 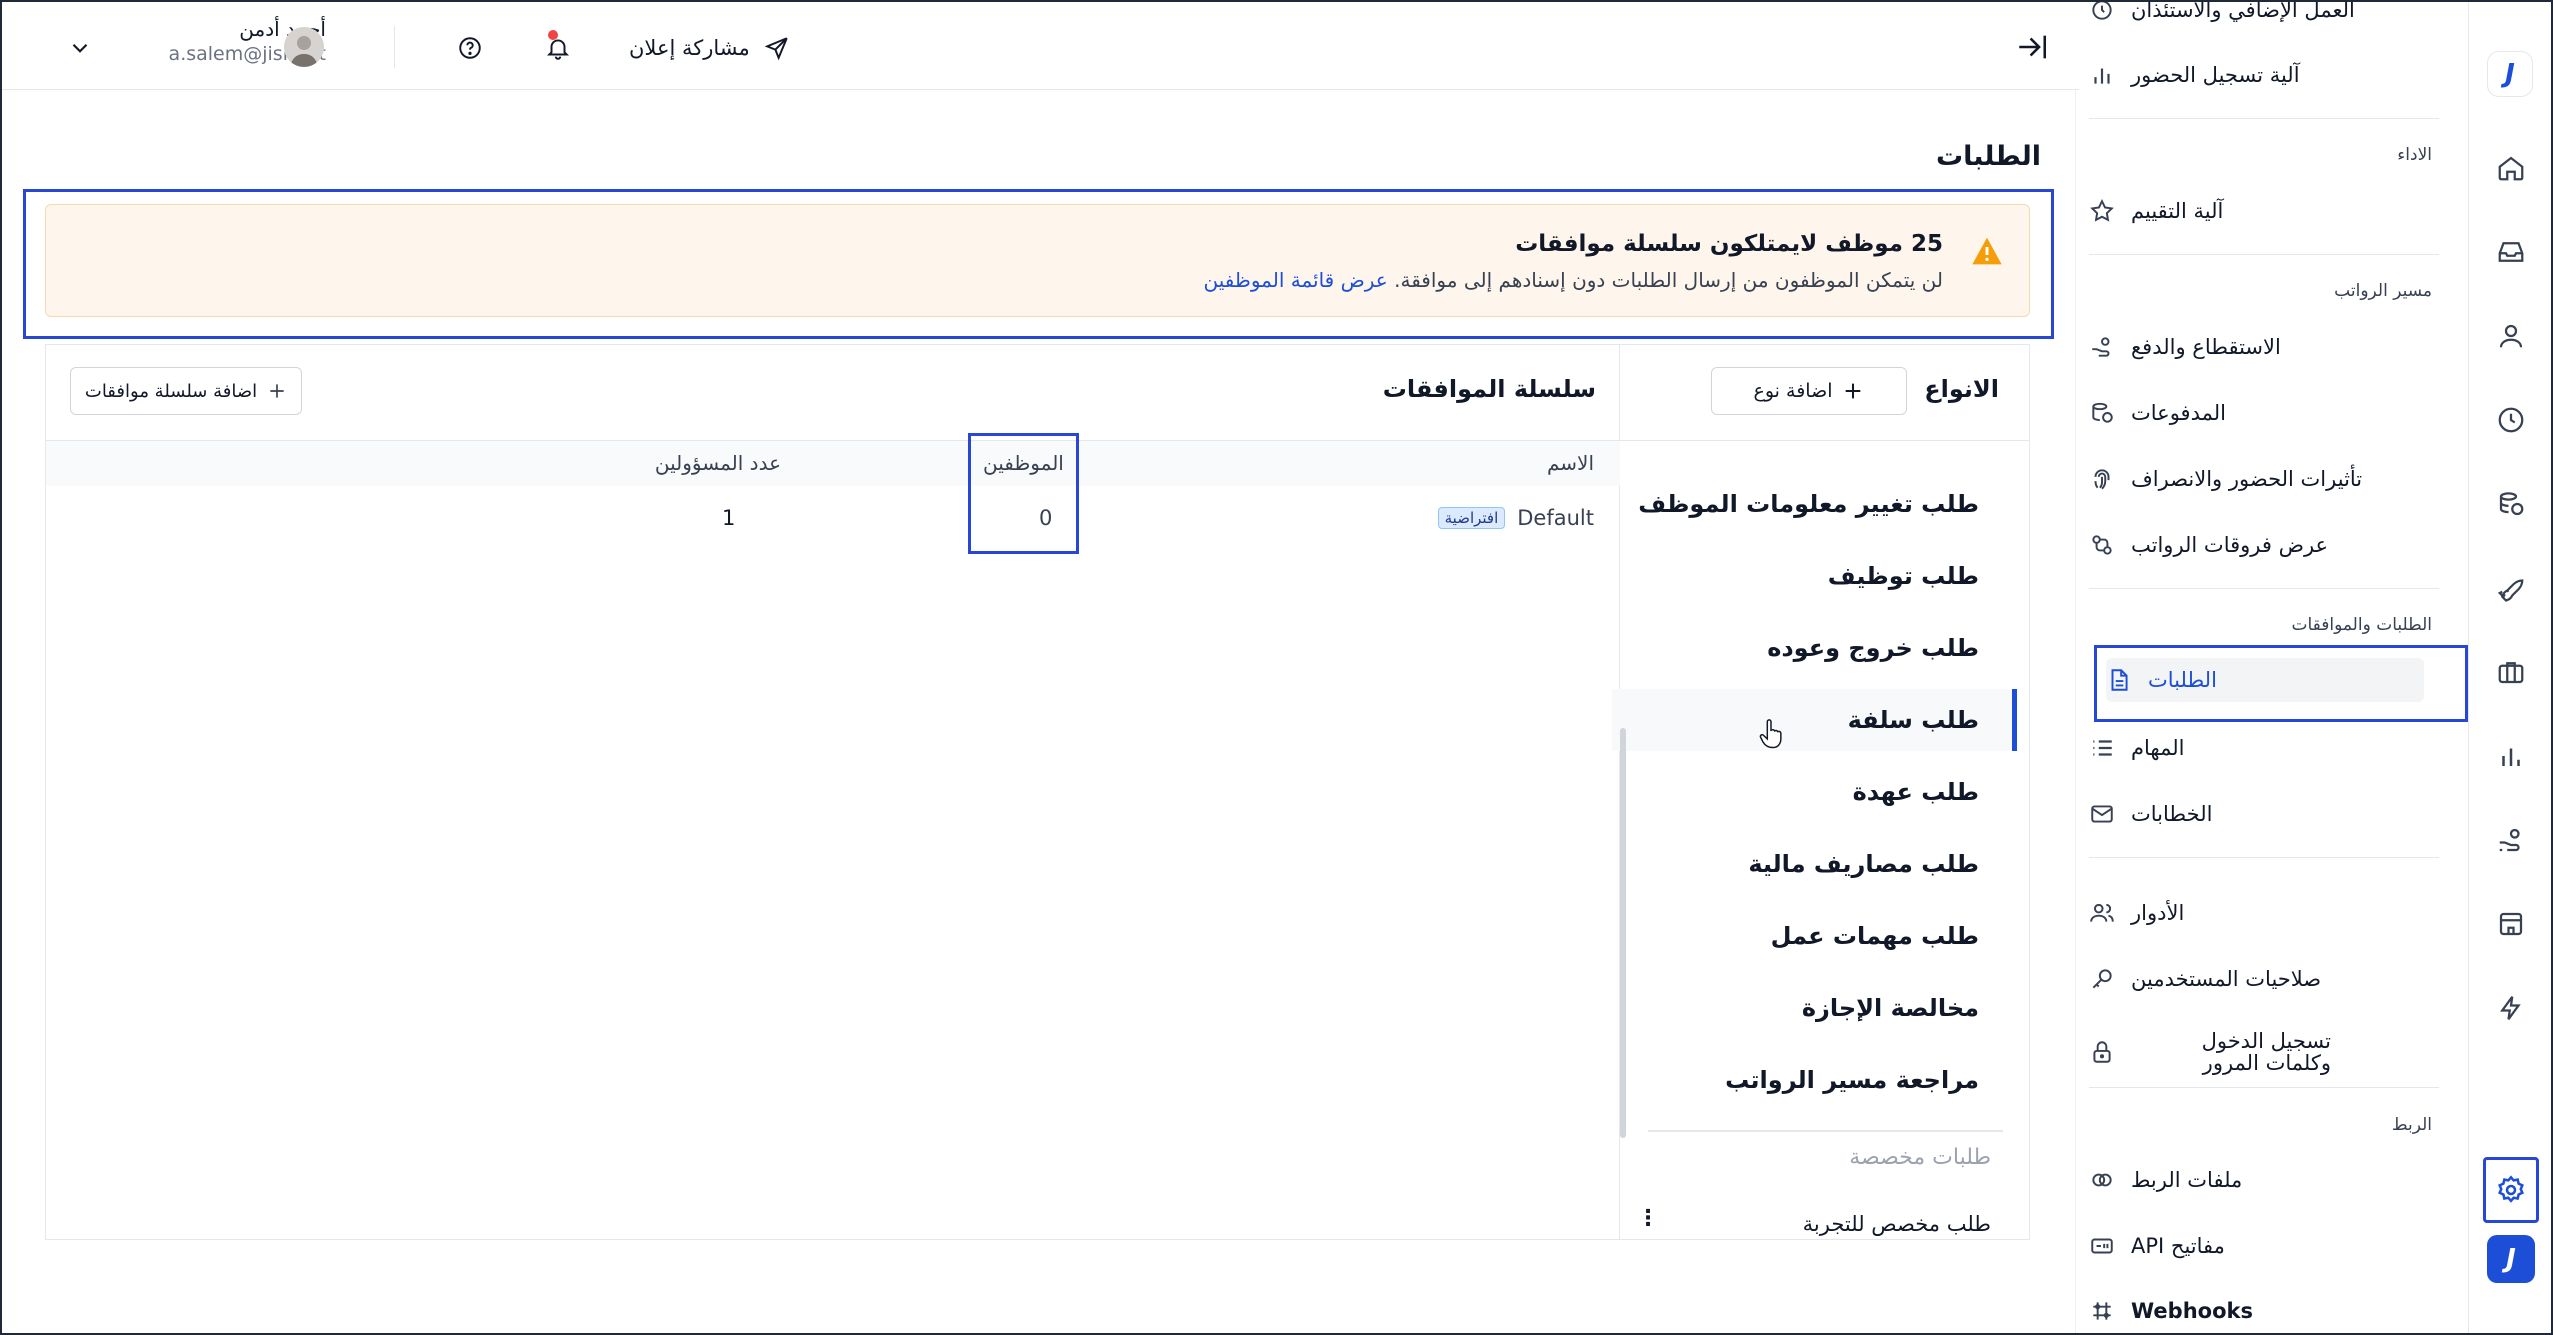 What do you see at coordinates (1808, 504) in the screenshot?
I see `type-label: طلب تغيير معلومات الموظف` at bounding box center [1808, 504].